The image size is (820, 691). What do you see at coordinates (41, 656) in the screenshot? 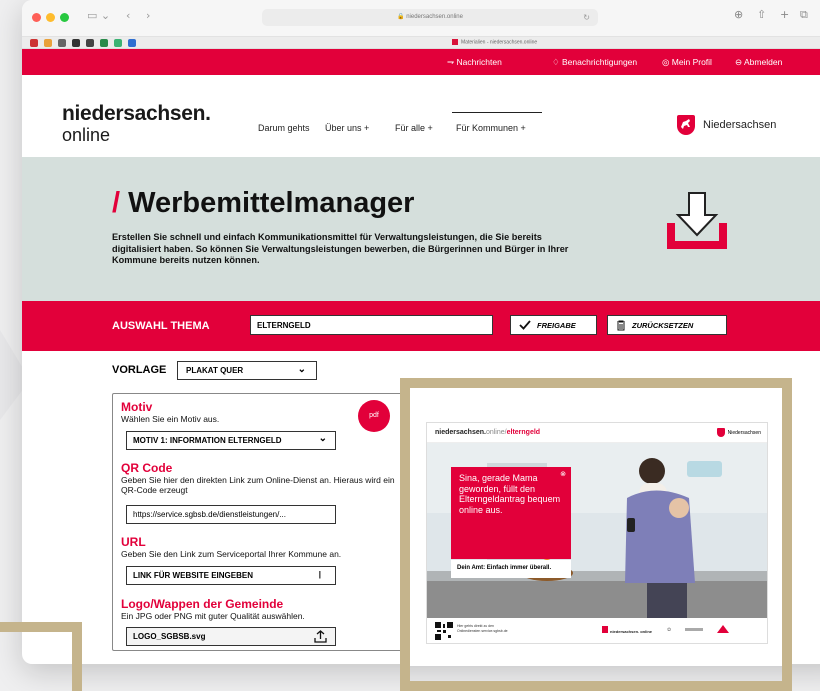
I see `gold-frame-left` at bounding box center [41, 656].